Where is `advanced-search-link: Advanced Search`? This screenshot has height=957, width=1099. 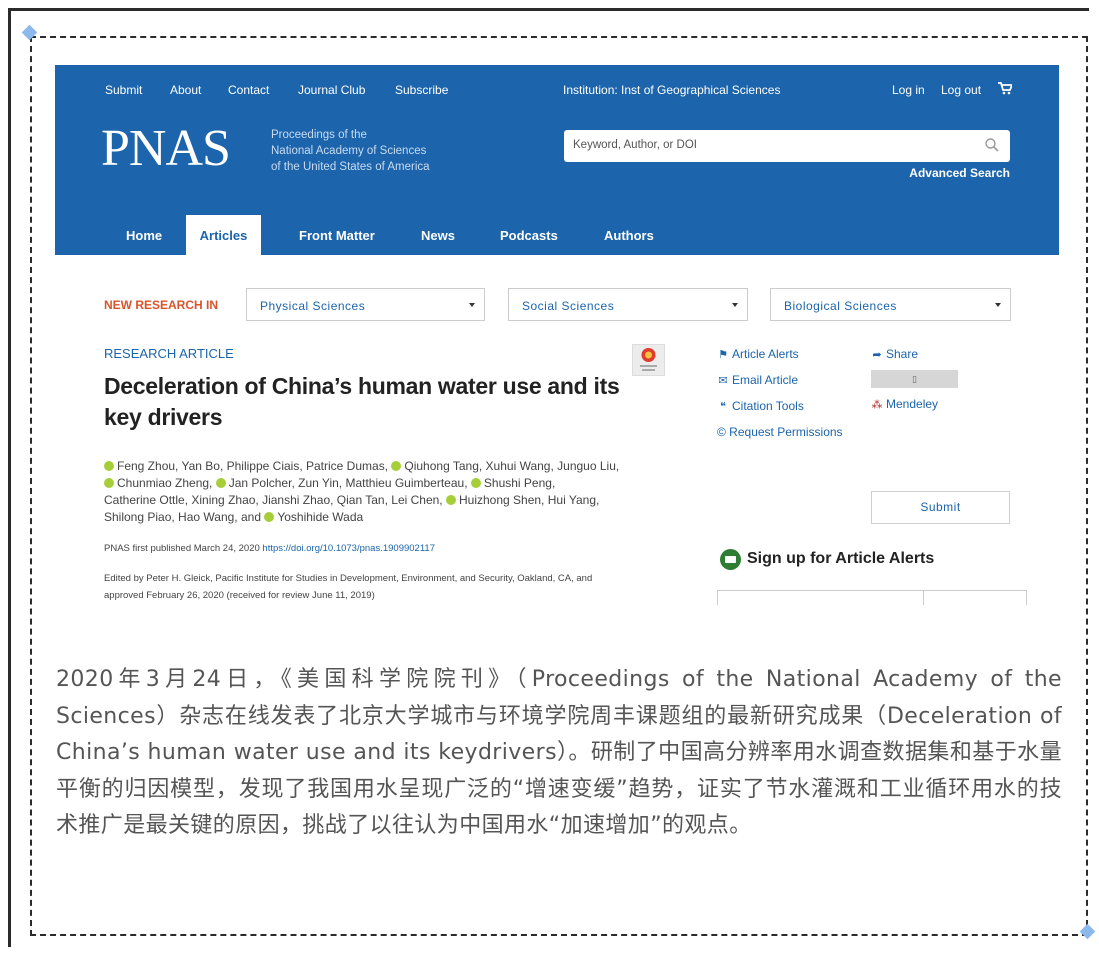
advanced-search-link: Advanced Search is located at coordinates (959, 173).